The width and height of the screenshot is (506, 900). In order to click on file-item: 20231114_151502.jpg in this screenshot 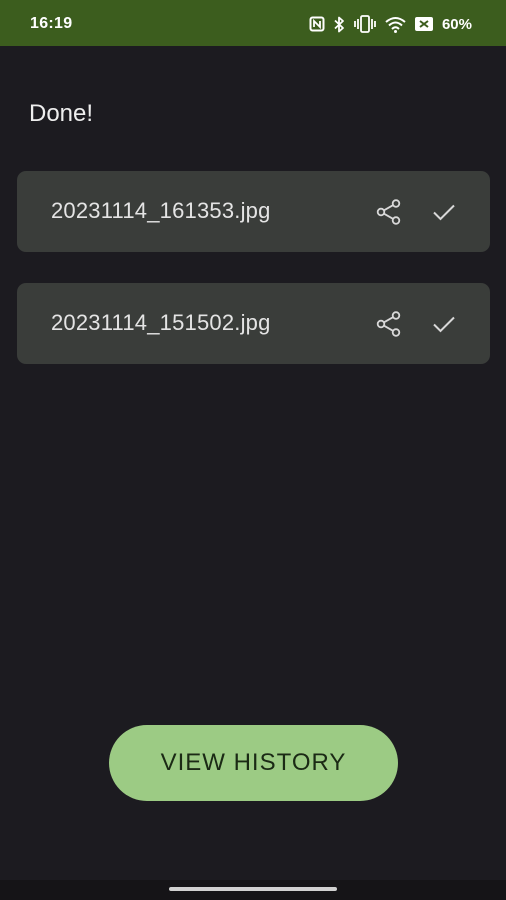, I will do `click(253, 323)`.